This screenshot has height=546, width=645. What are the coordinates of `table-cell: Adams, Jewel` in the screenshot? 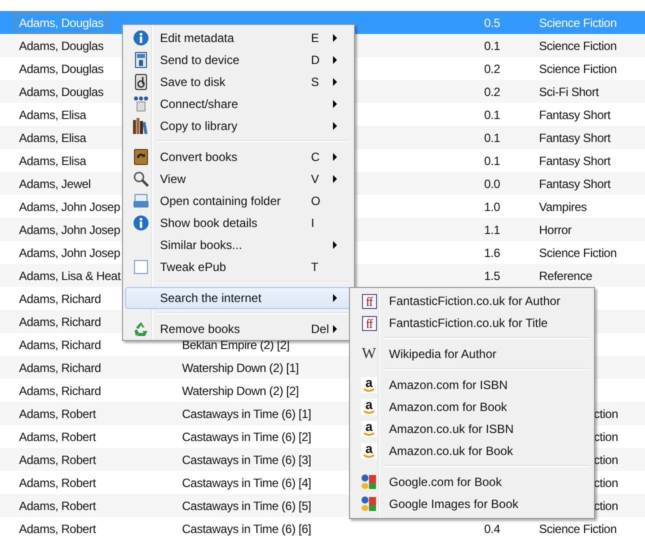 It's located at (55, 183).